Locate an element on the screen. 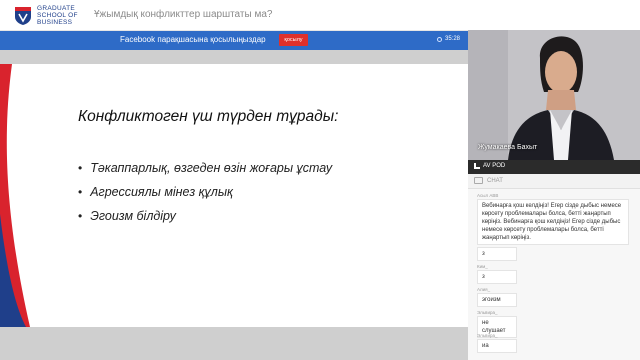  logo-line-2: SCHOOL OF is located at coordinates (57, 15).